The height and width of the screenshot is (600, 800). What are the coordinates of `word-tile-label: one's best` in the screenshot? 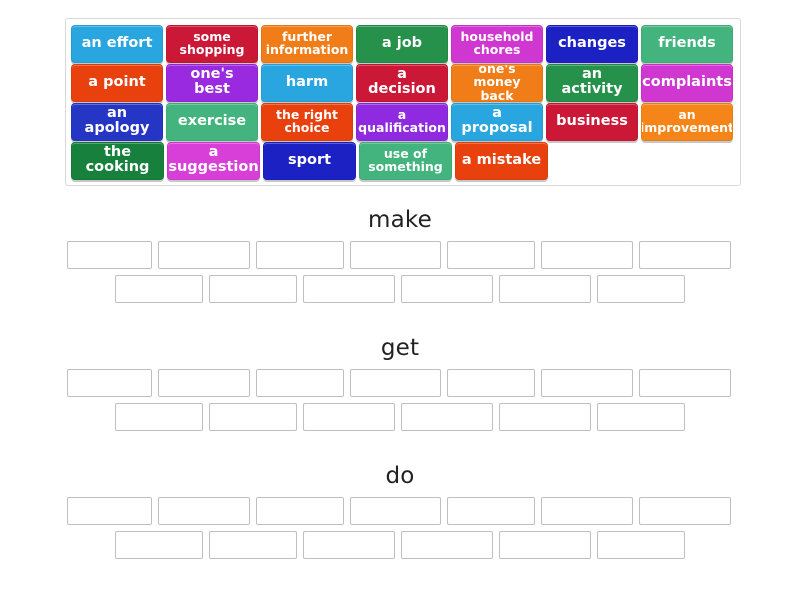 It's located at (212, 81).